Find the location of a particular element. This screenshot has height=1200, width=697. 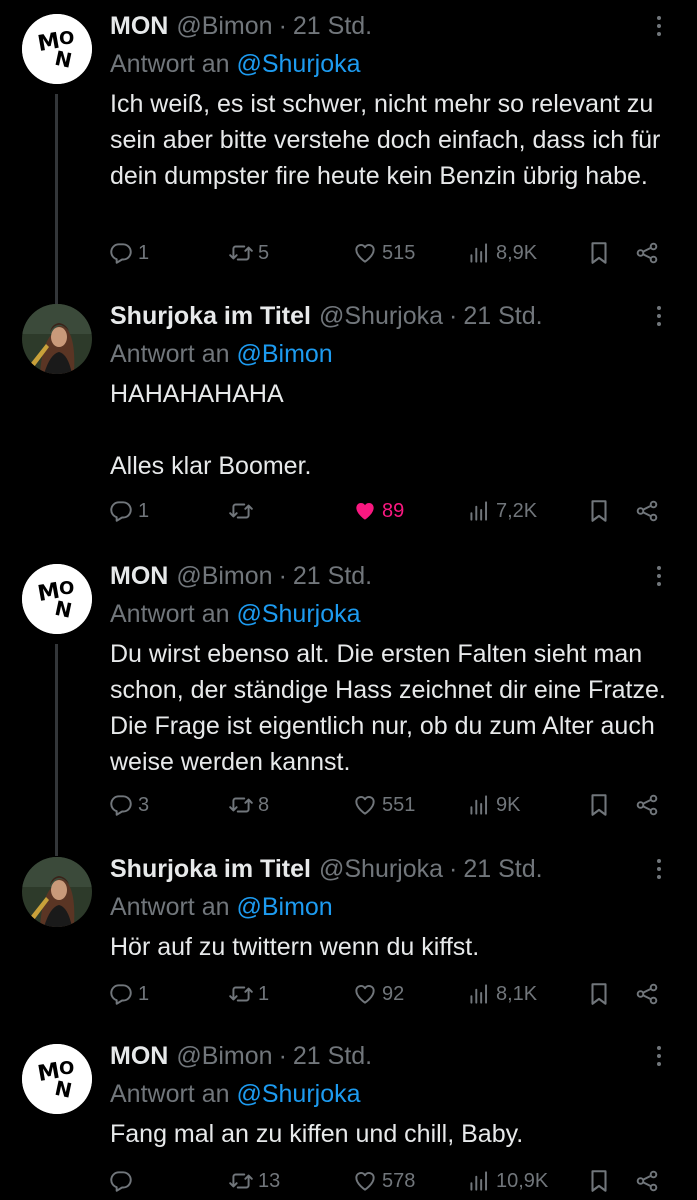

views-button: 8,1K is located at coordinates (501, 994).